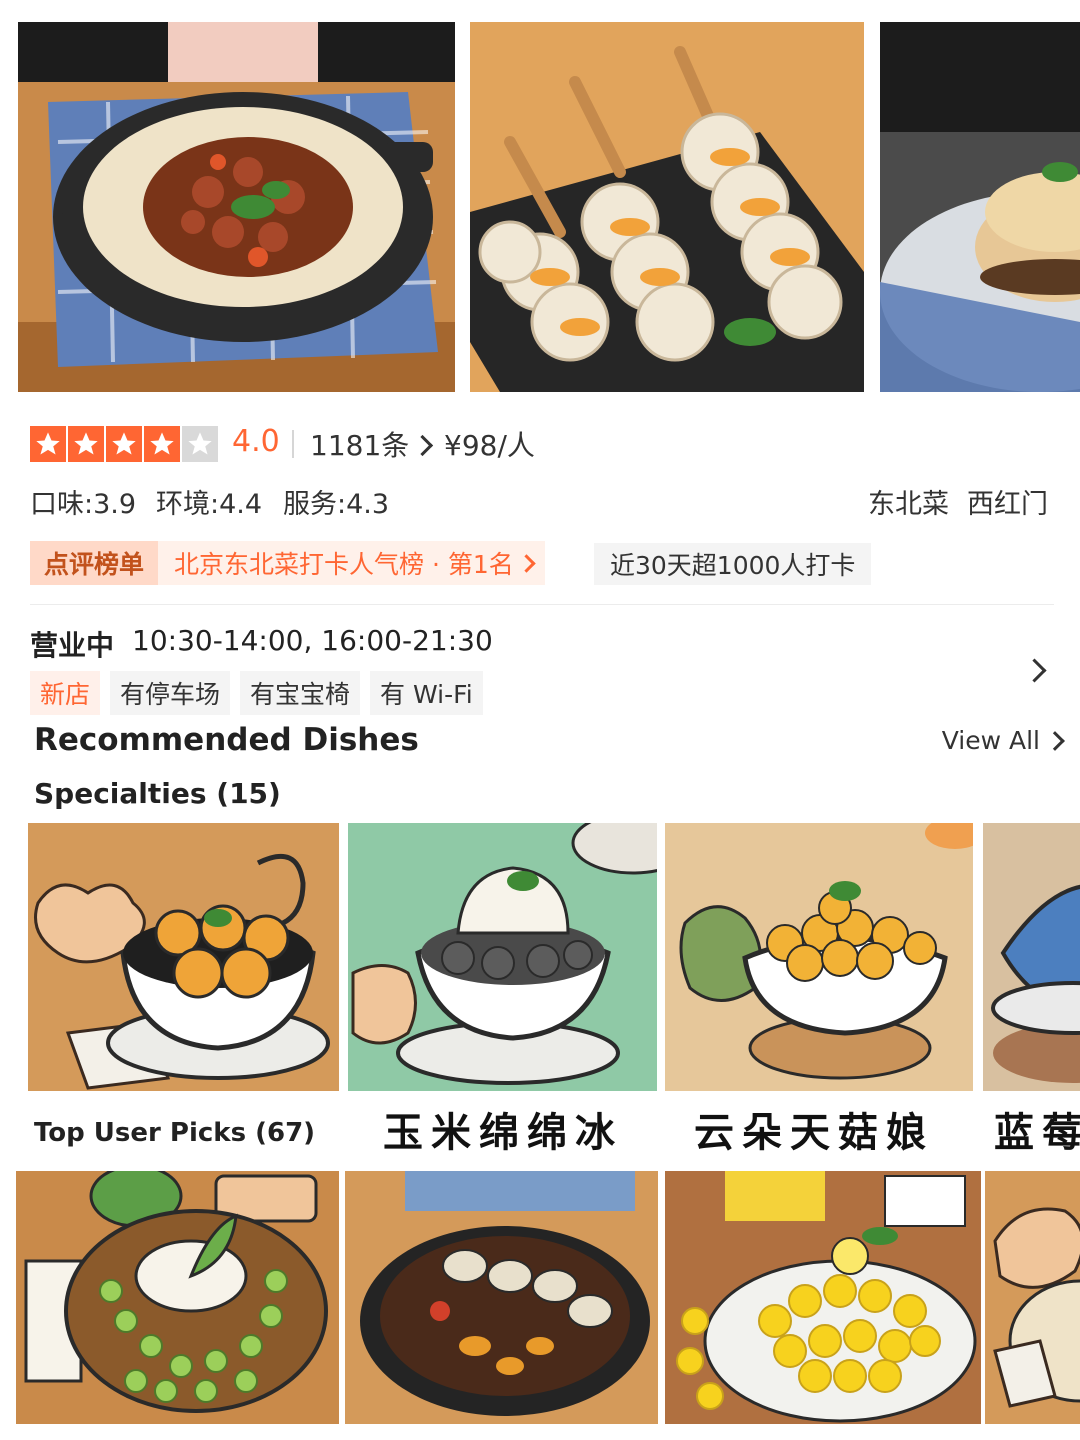 The width and height of the screenshot is (1080, 1440). Describe the element at coordinates (209, 504) in the screenshot. I see `environment-score: 环境:4.4` at that location.